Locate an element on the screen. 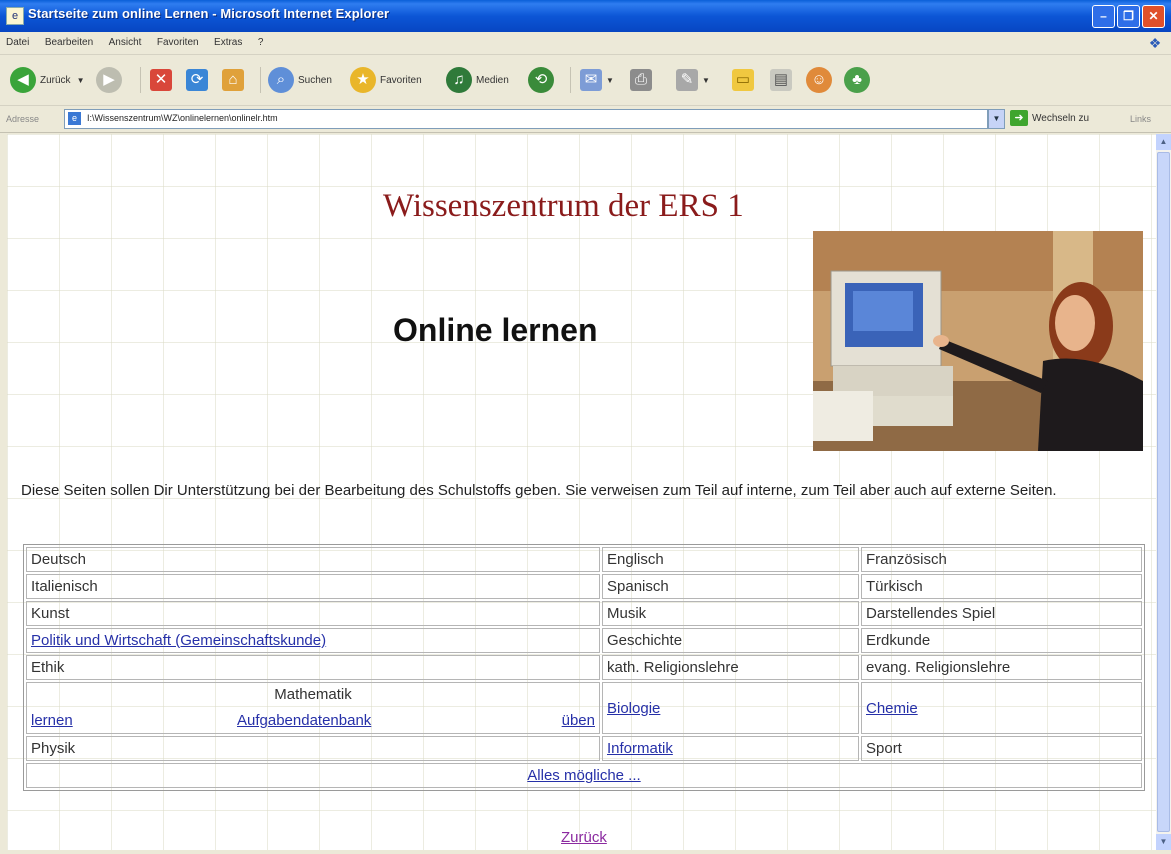 The height and width of the screenshot is (854, 1171). discuss-icon: ♣ is located at coordinates (857, 80).